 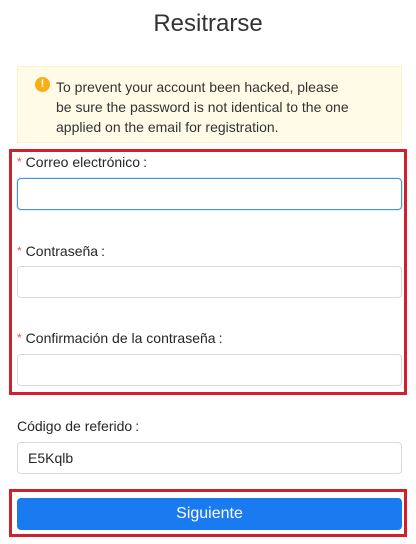 What do you see at coordinates (61, 251) in the screenshot?
I see `password-label: * Contraseña:` at bounding box center [61, 251].